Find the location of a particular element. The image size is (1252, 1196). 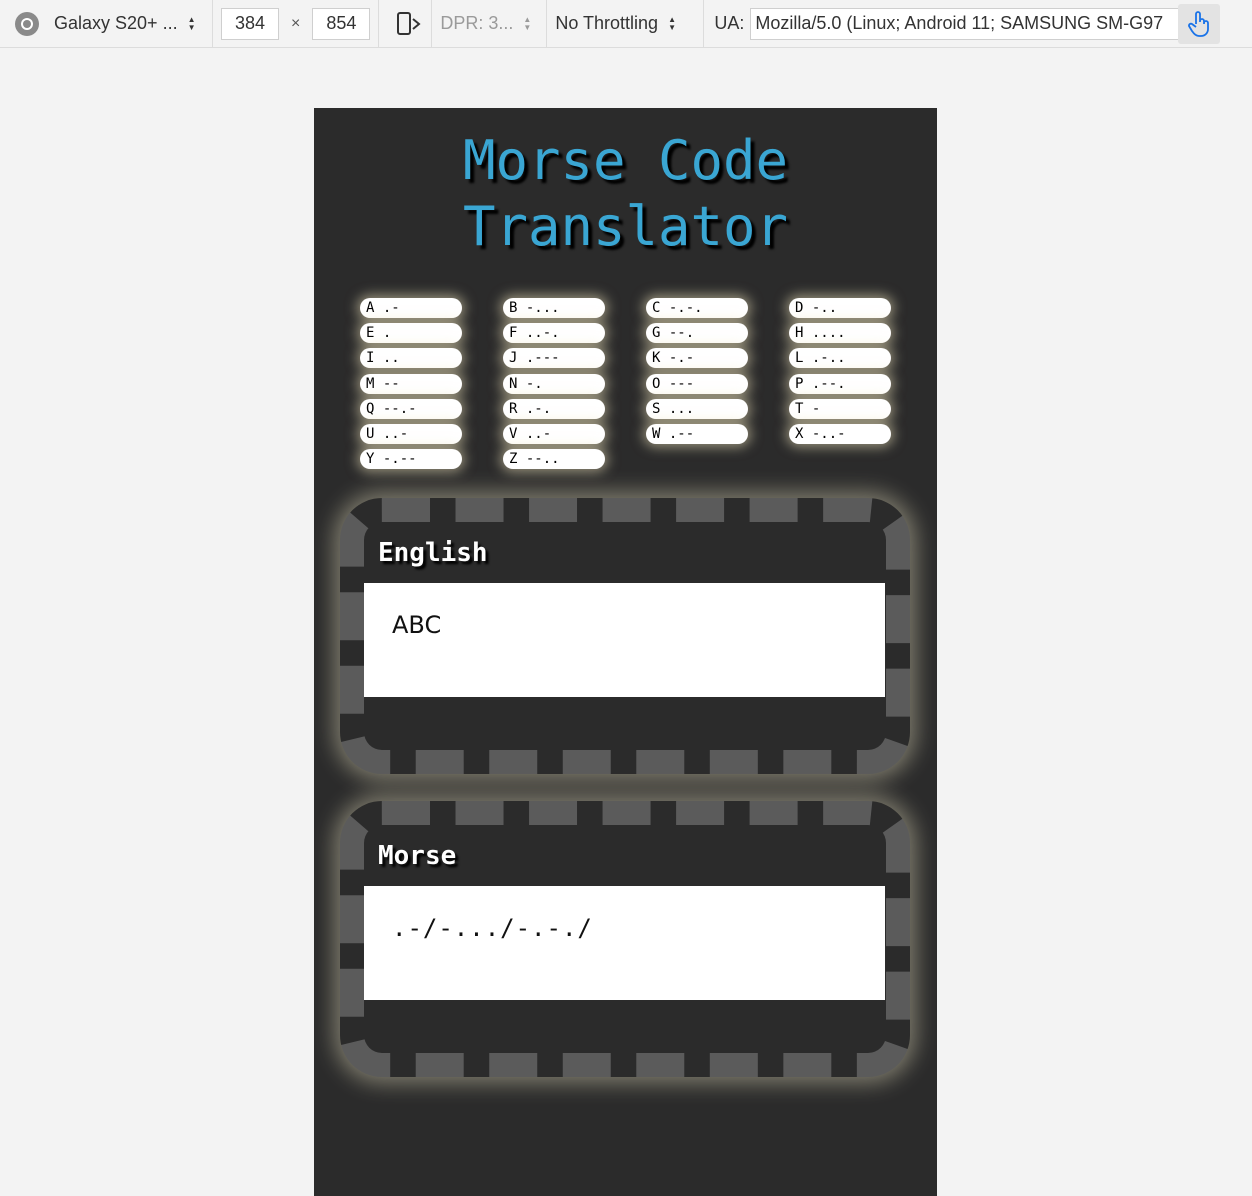

morse-panel: Morse .-/-.../-.-./ is located at coordinates (625, 939).